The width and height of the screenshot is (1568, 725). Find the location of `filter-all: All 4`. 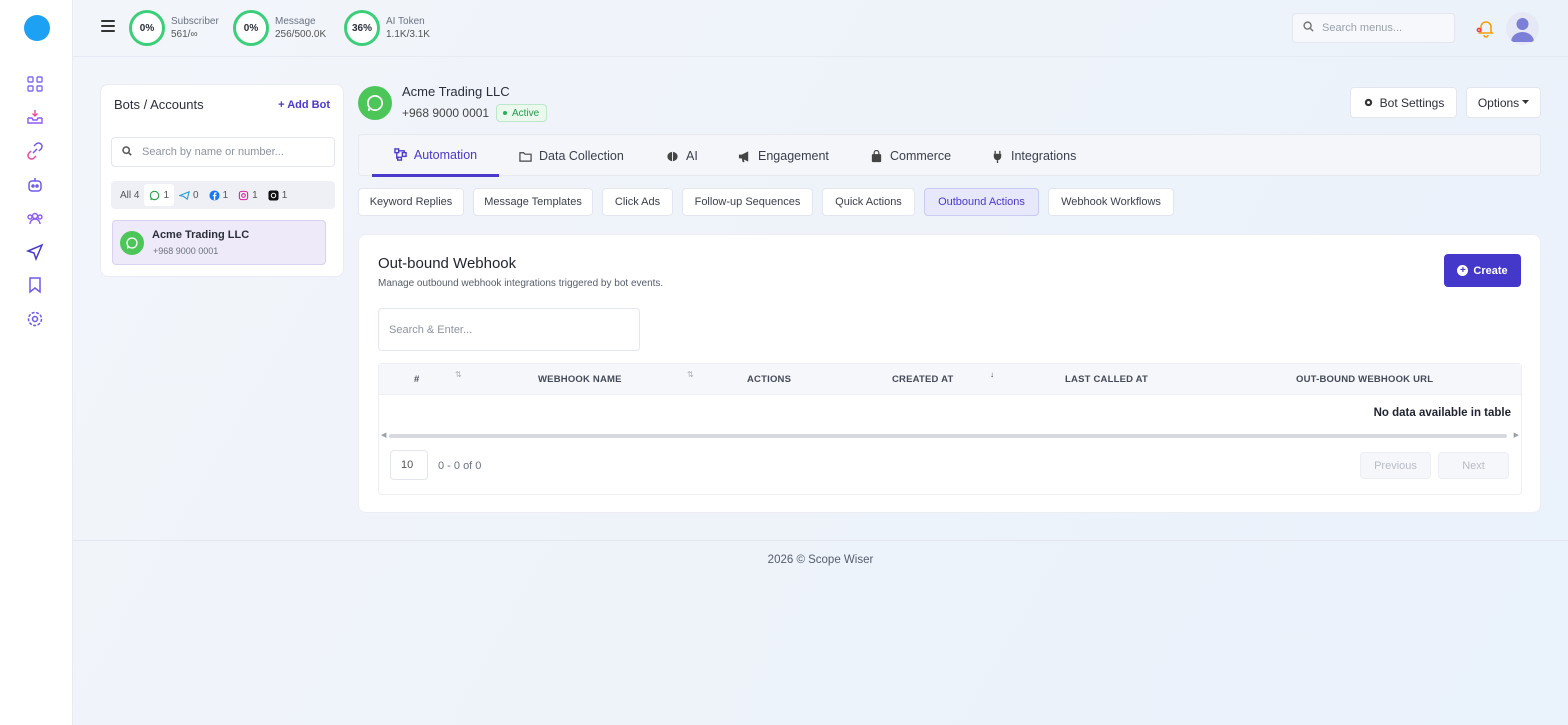

filter-all: All 4 is located at coordinates (129, 195).